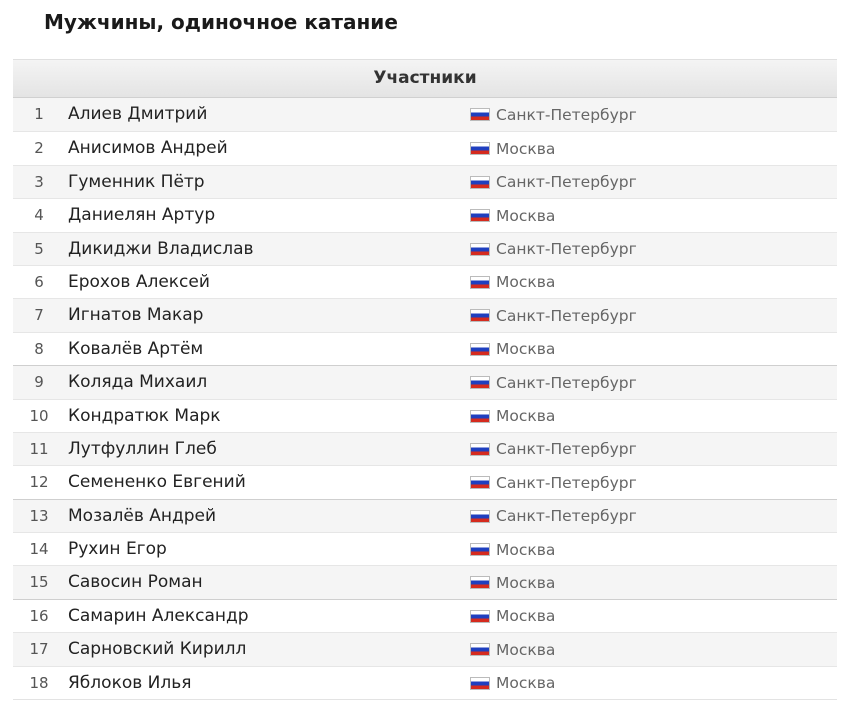  Describe the element at coordinates (39, 248) in the screenshot. I see `row-number: 5` at that location.